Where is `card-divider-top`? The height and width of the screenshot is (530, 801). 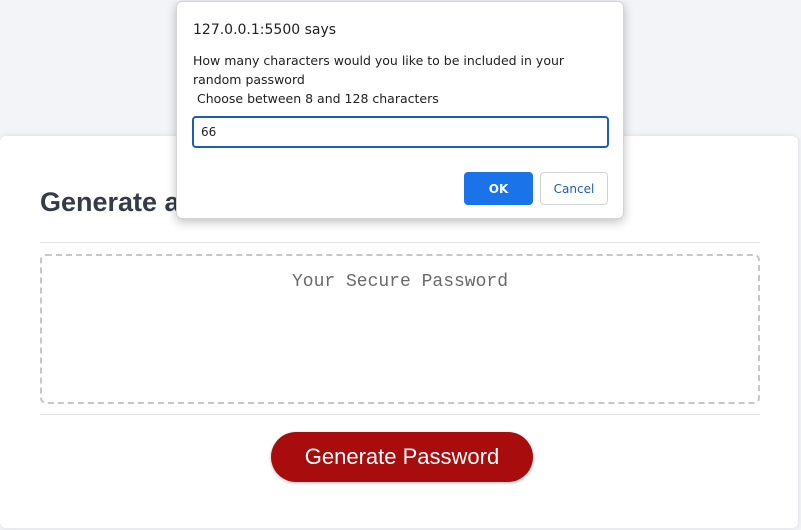 card-divider-top is located at coordinates (400, 242).